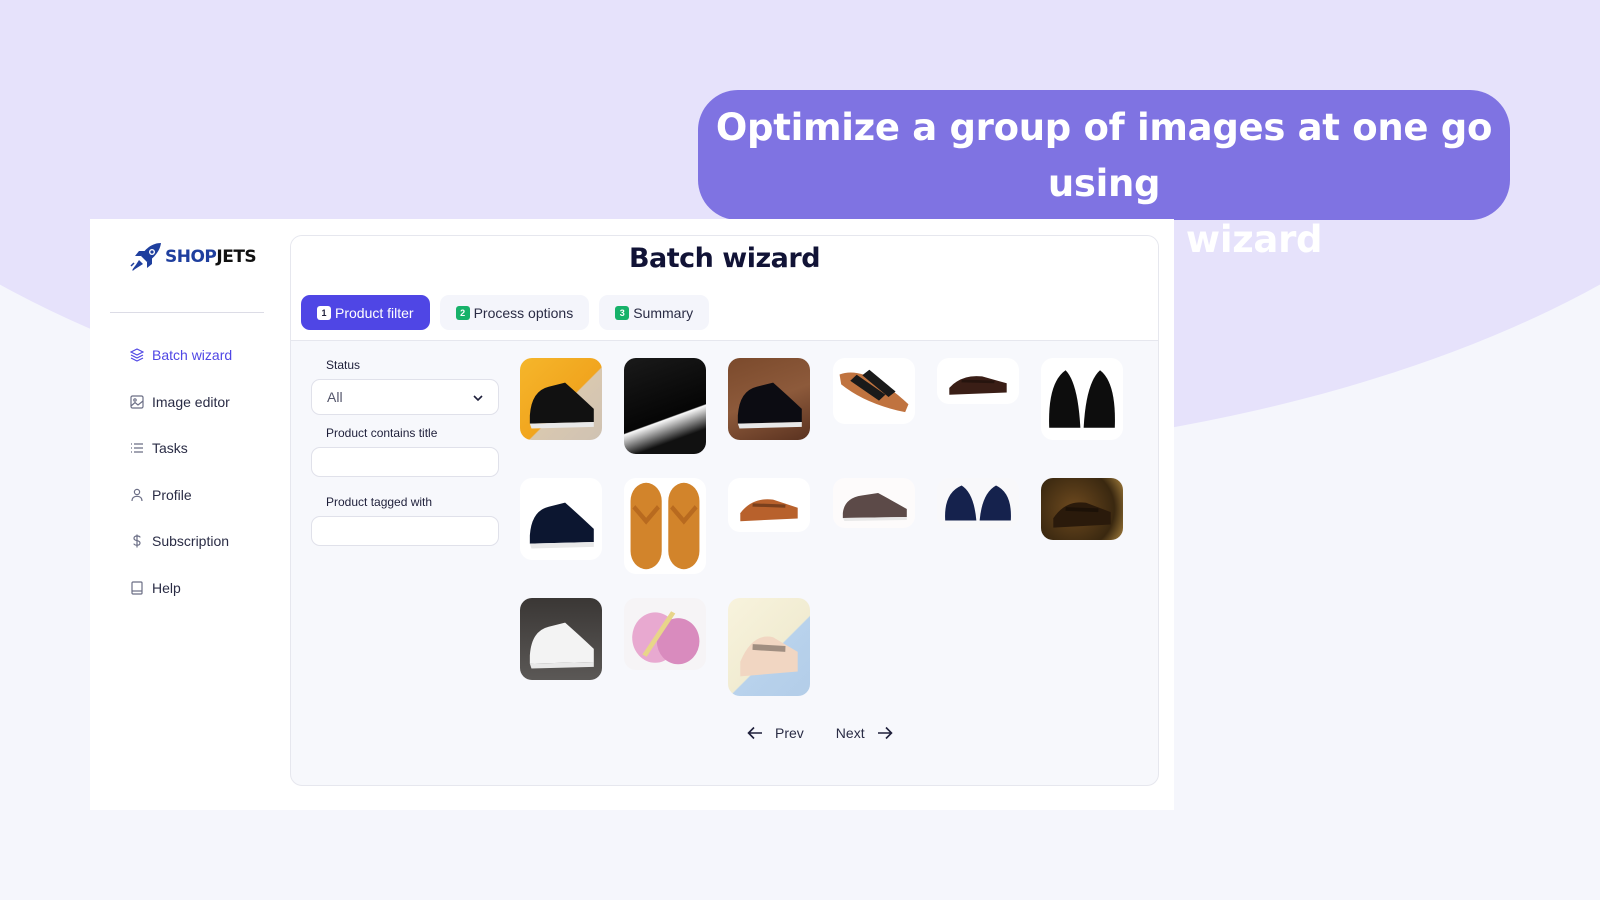 The width and height of the screenshot is (1600, 900). I want to click on next-button: Next, so click(864, 733).